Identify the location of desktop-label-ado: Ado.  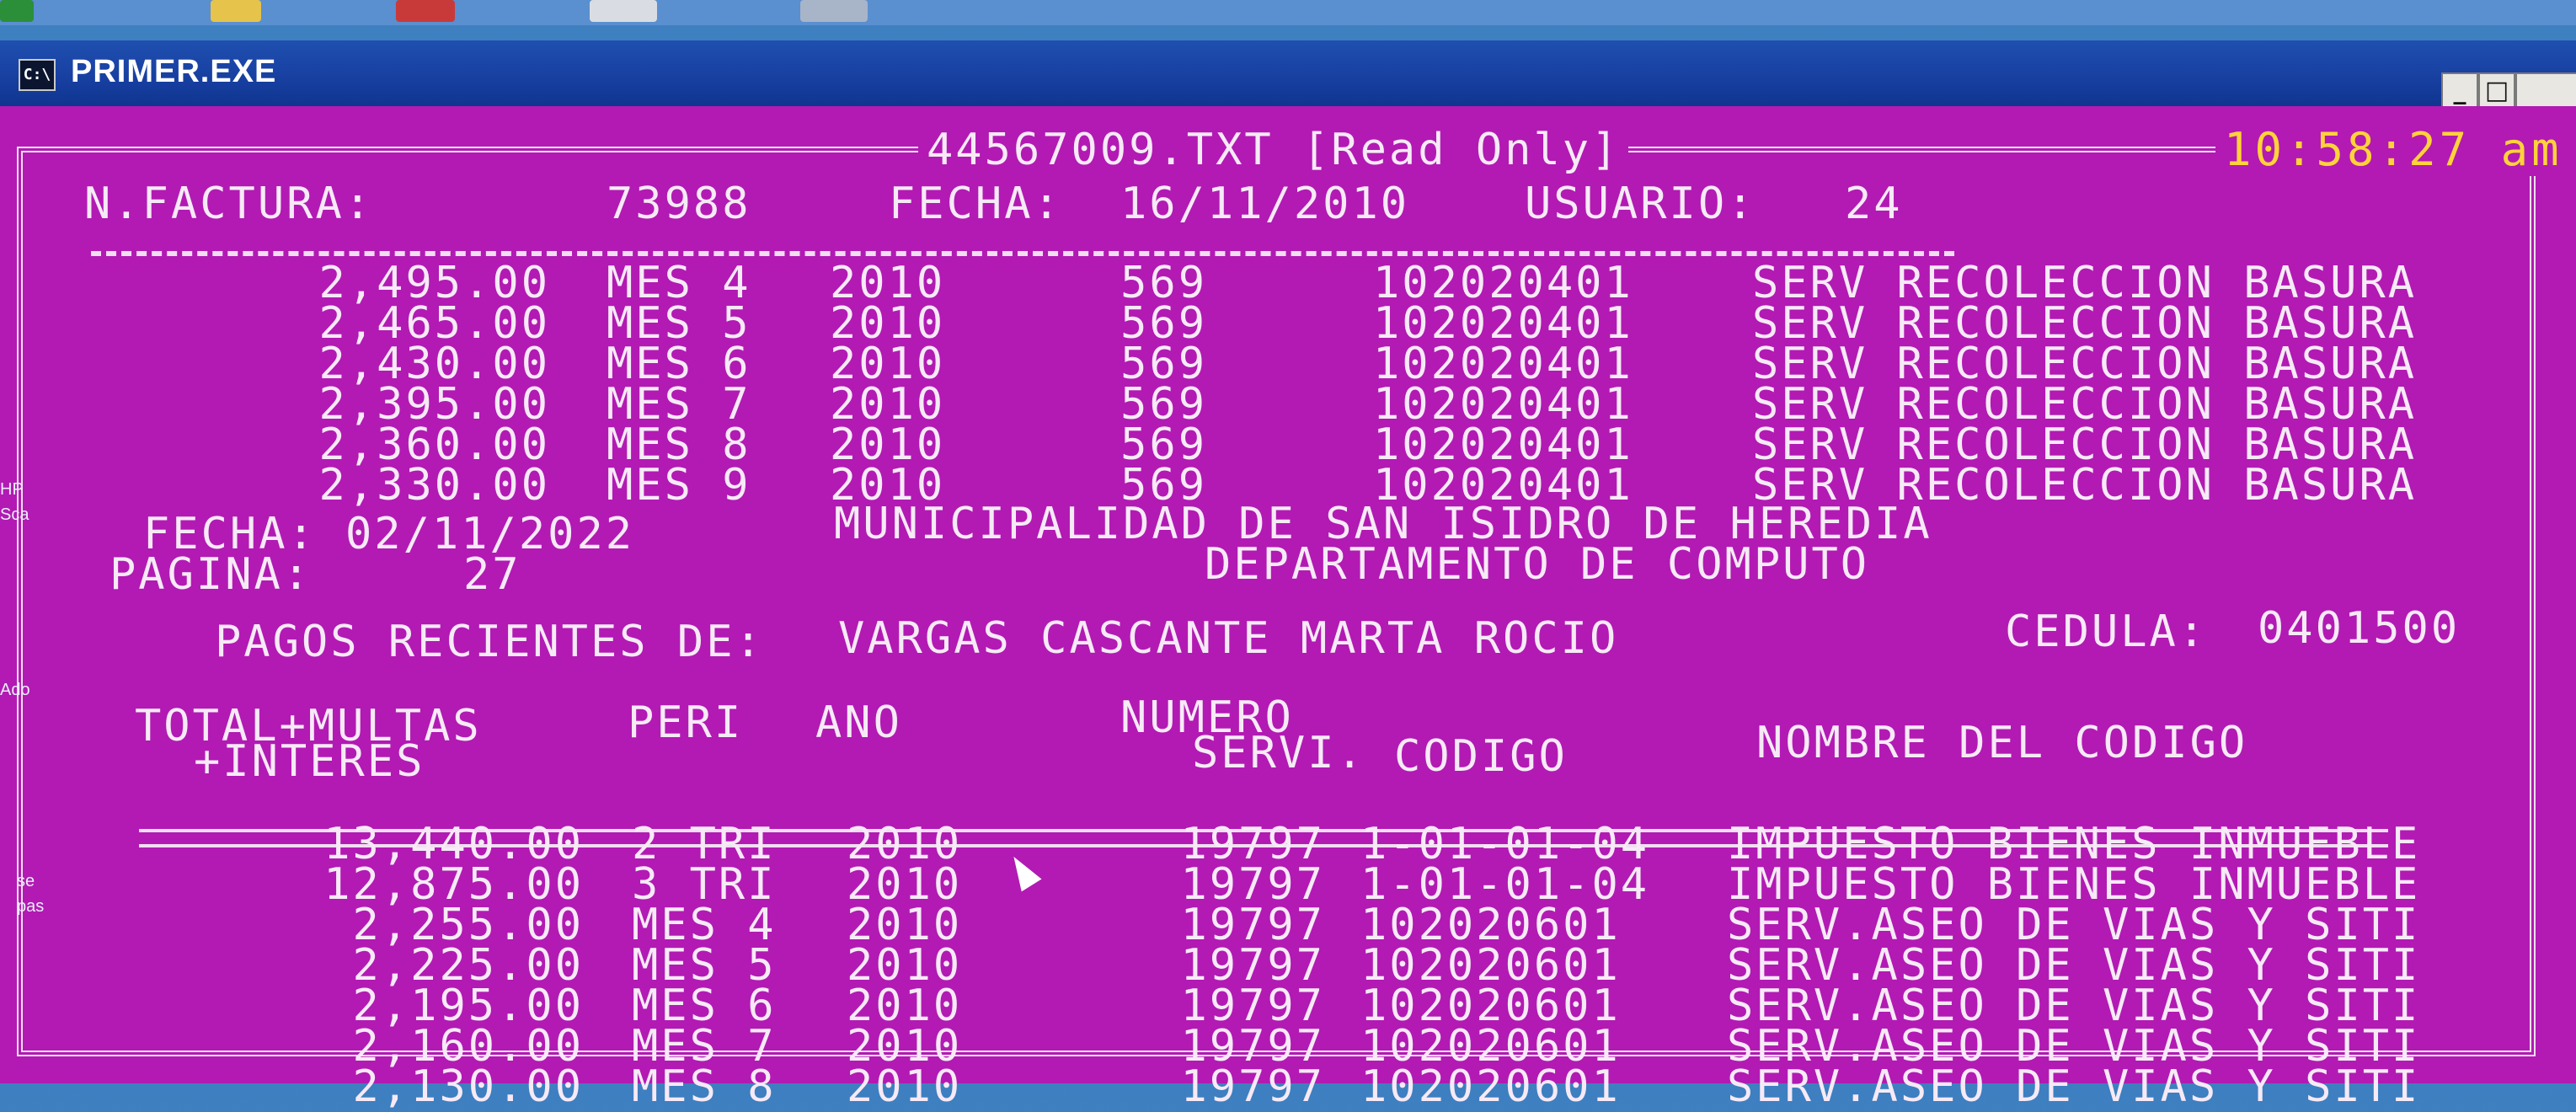
(15, 690).